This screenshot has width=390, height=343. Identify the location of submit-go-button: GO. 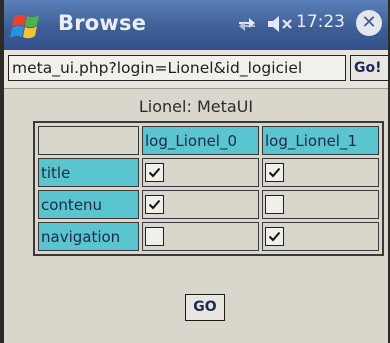
(205, 307).